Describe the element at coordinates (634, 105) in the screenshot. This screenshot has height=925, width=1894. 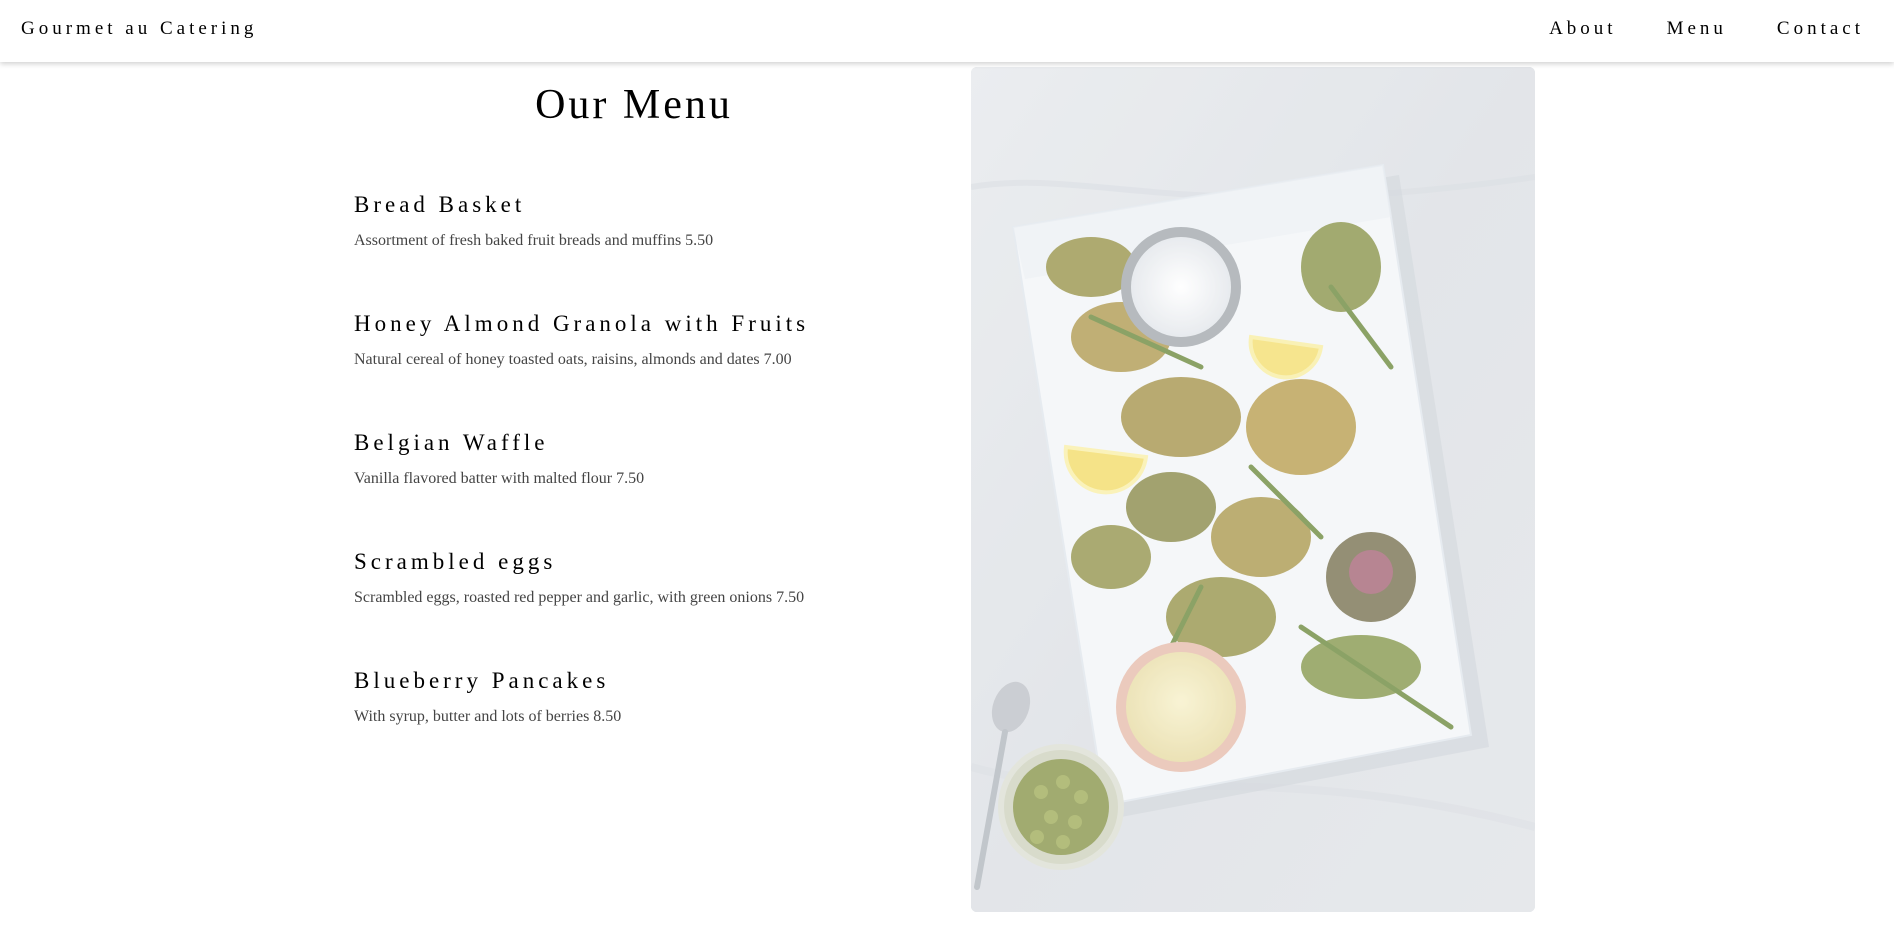
I see `page-title: Our Menu` at that location.